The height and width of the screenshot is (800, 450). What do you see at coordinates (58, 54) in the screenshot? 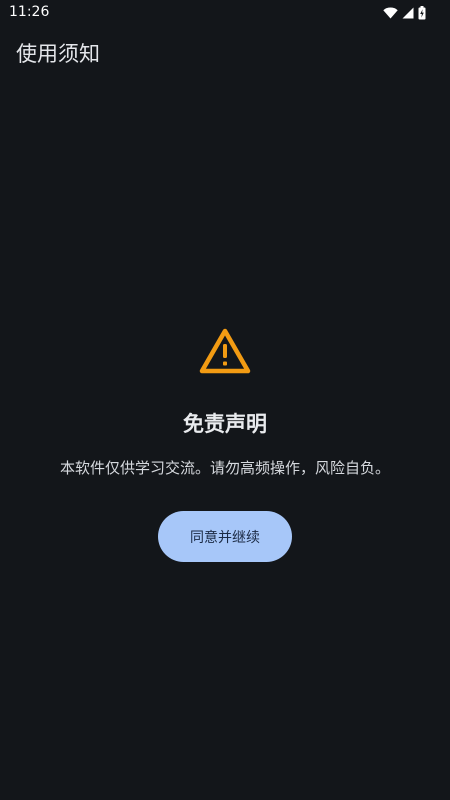
I see `page-title: 使用须知` at bounding box center [58, 54].